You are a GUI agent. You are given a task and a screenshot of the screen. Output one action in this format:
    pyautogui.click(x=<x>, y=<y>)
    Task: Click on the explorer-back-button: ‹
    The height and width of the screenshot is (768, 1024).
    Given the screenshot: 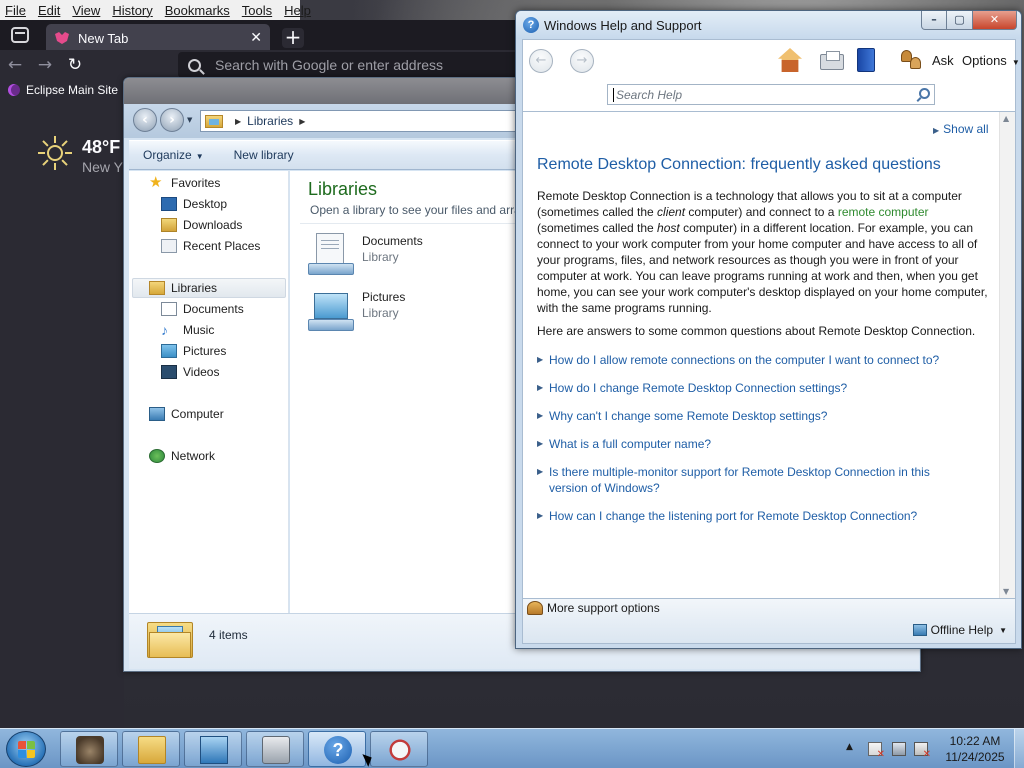 What is the action you would take?
    pyautogui.click(x=145, y=120)
    